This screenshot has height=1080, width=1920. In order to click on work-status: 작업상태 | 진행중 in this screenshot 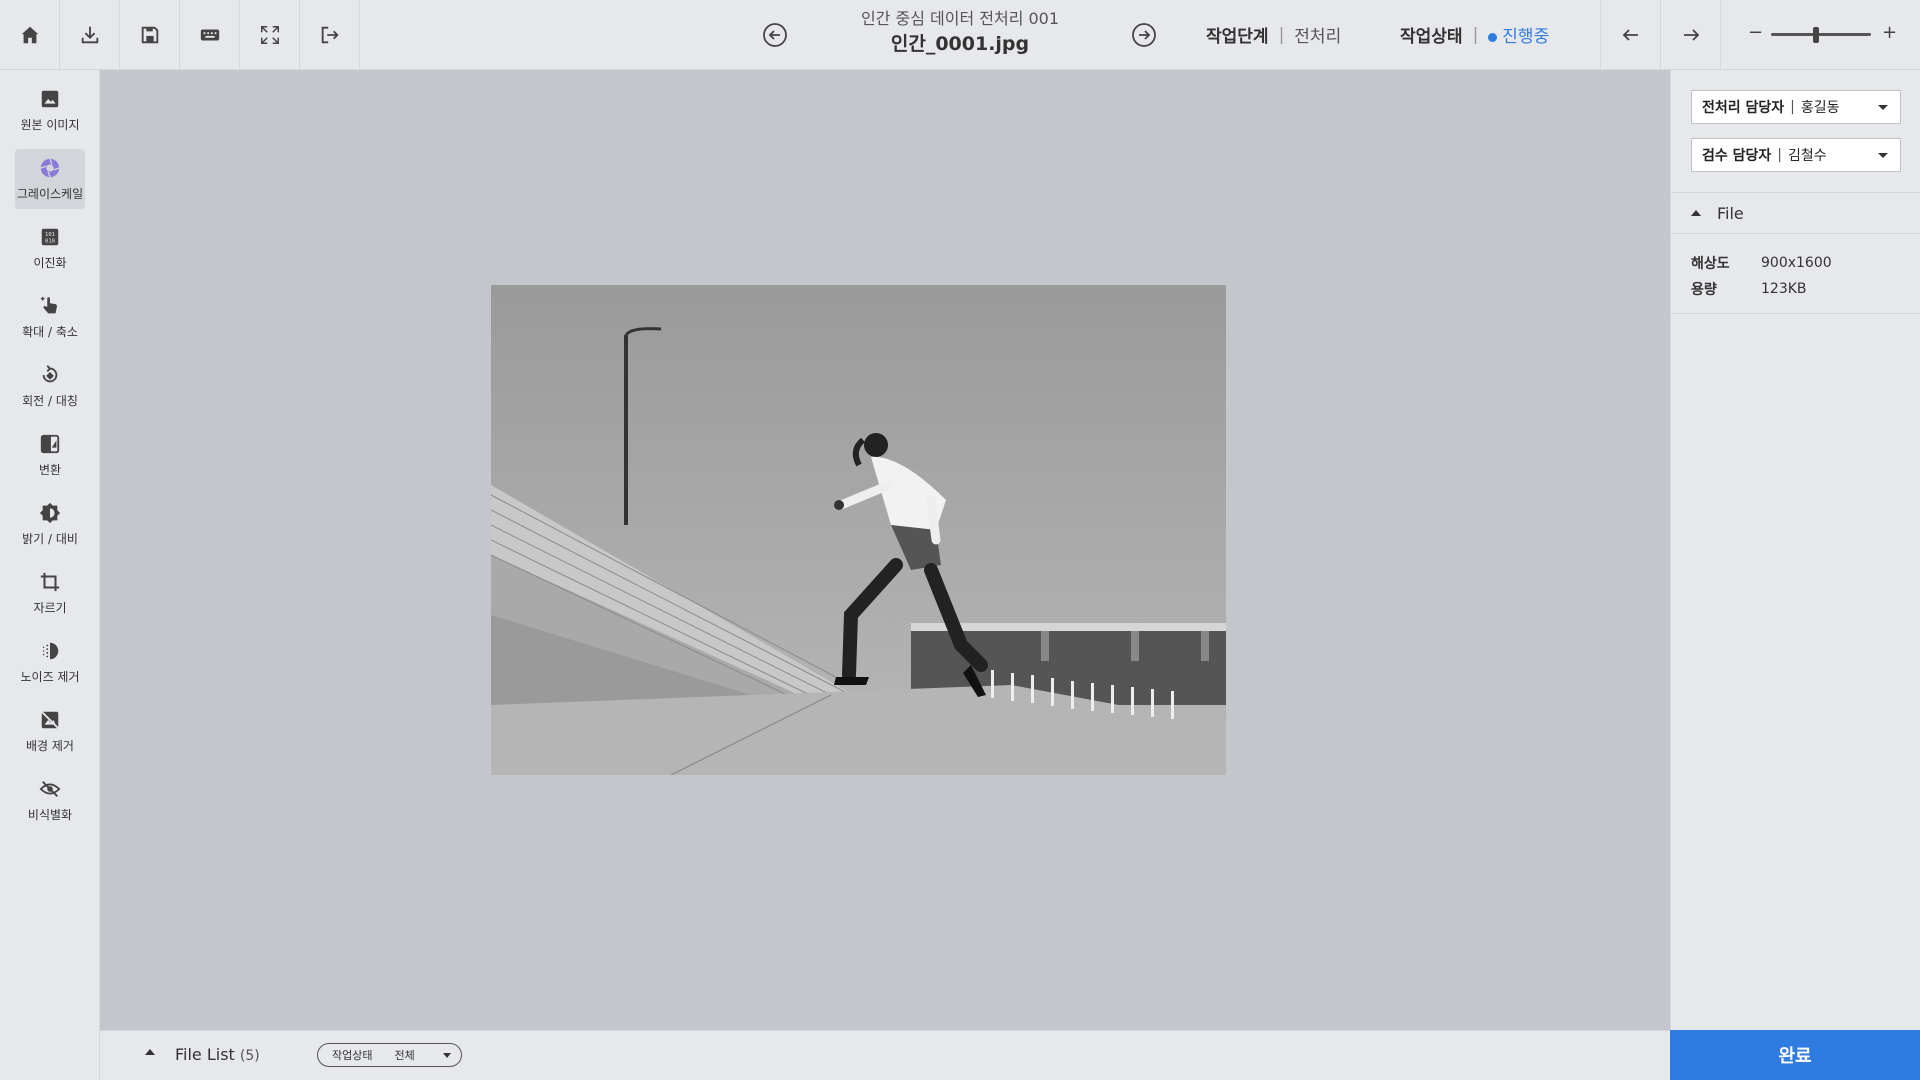, I will do `click(1475, 35)`.